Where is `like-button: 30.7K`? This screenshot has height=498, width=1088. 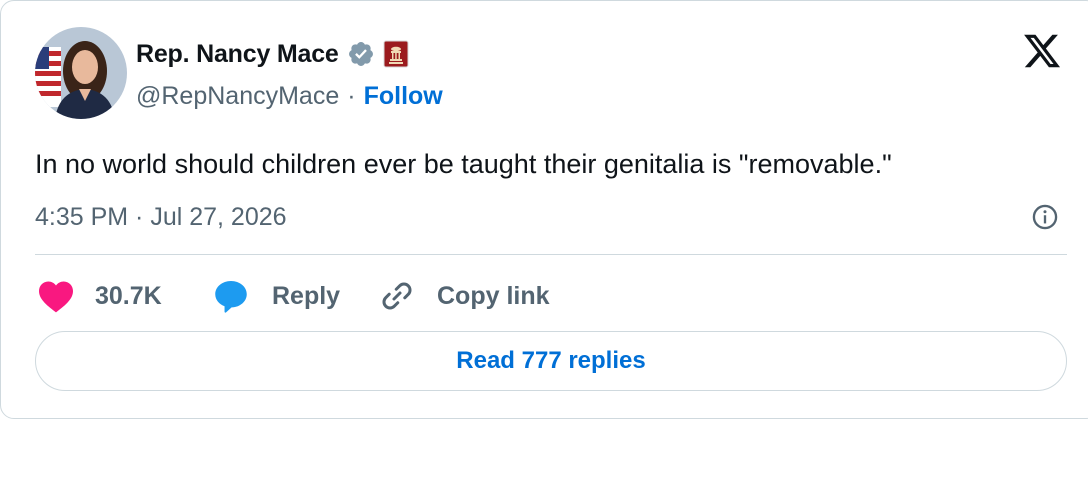 like-button: 30.7K is located at coordinates (99, 296).